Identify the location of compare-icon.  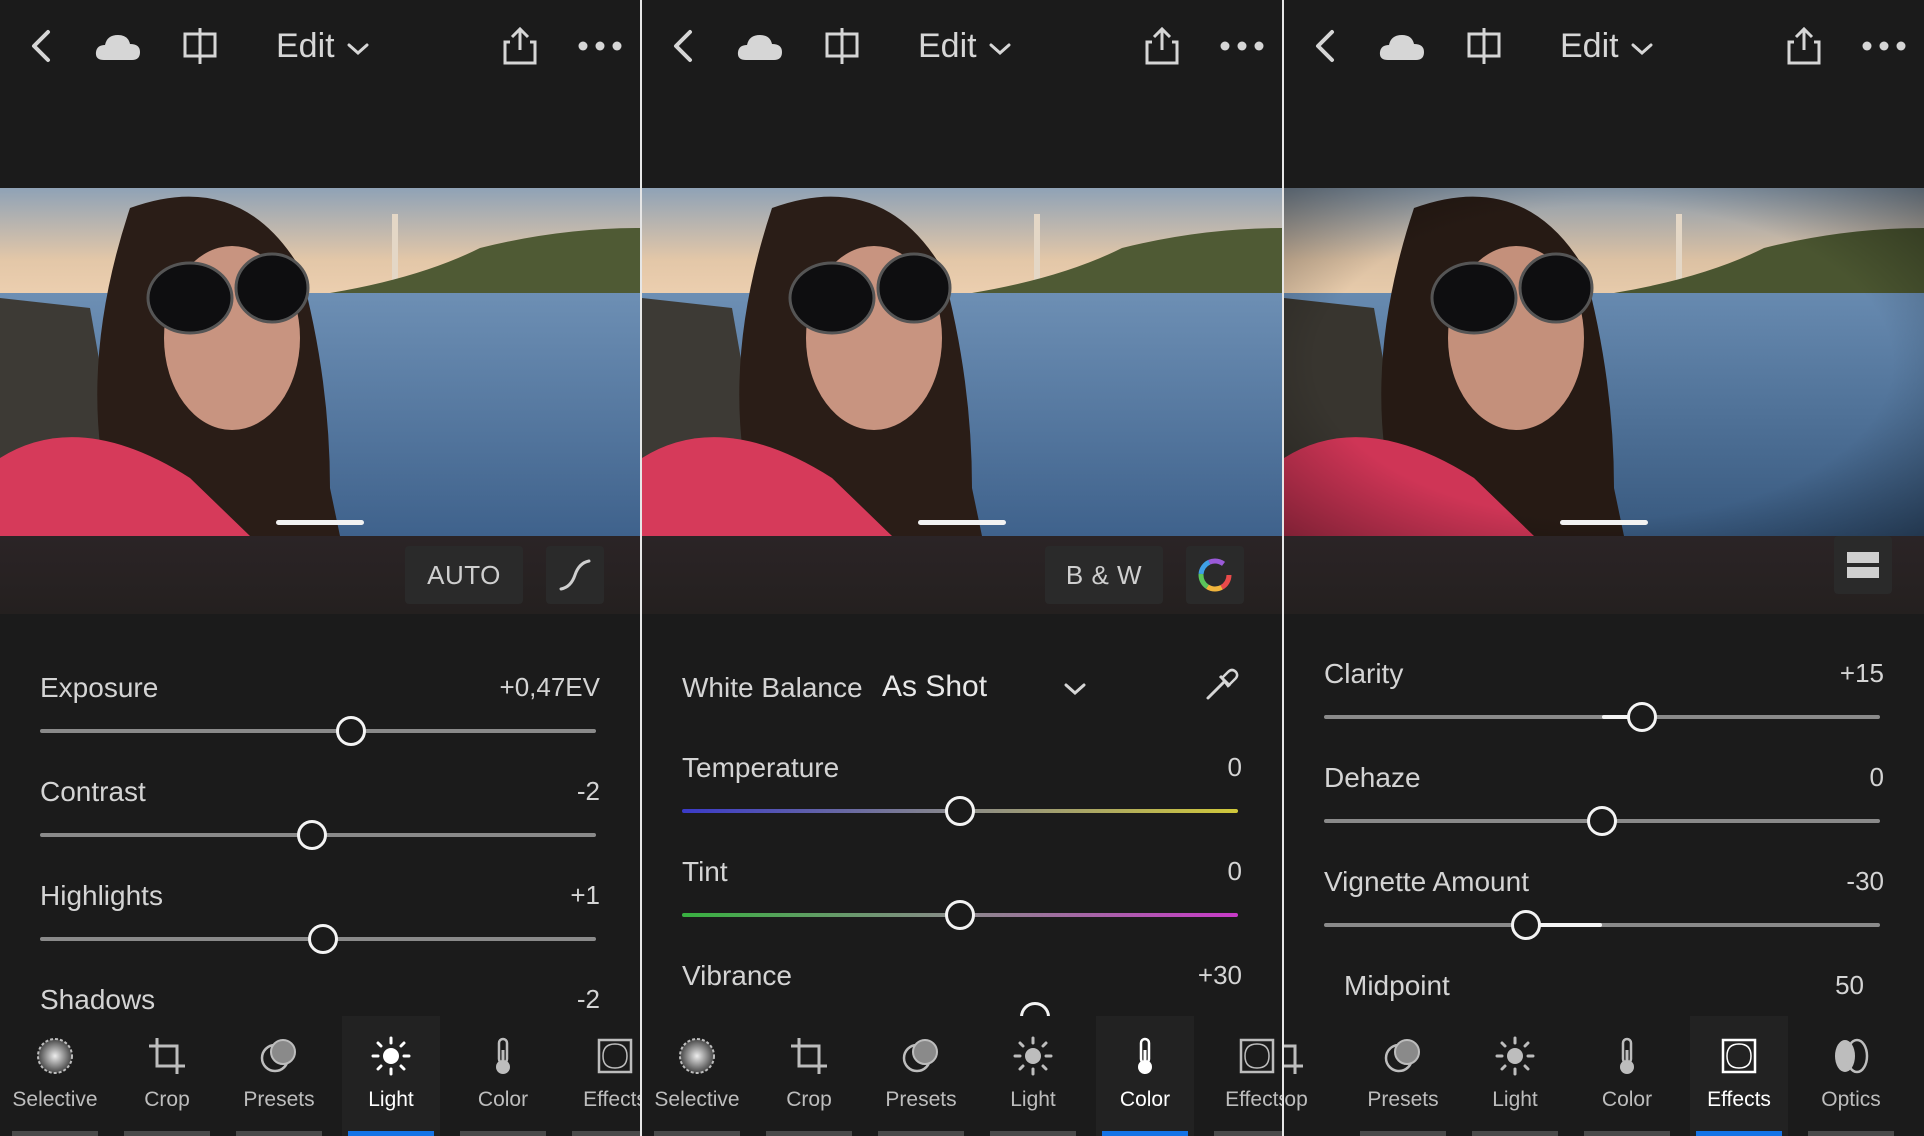
(200, 46).